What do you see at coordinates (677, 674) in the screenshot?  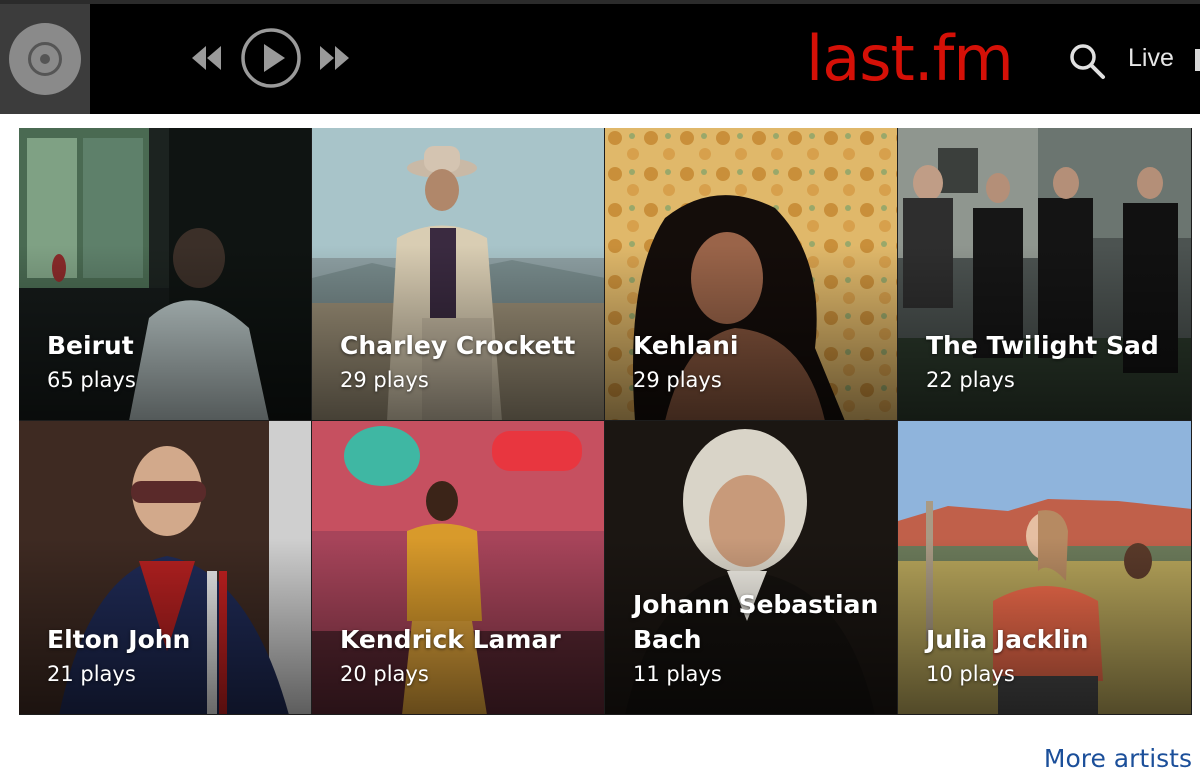 I see `artist-play-count: 11 plays` at bounding box center [677, 674].